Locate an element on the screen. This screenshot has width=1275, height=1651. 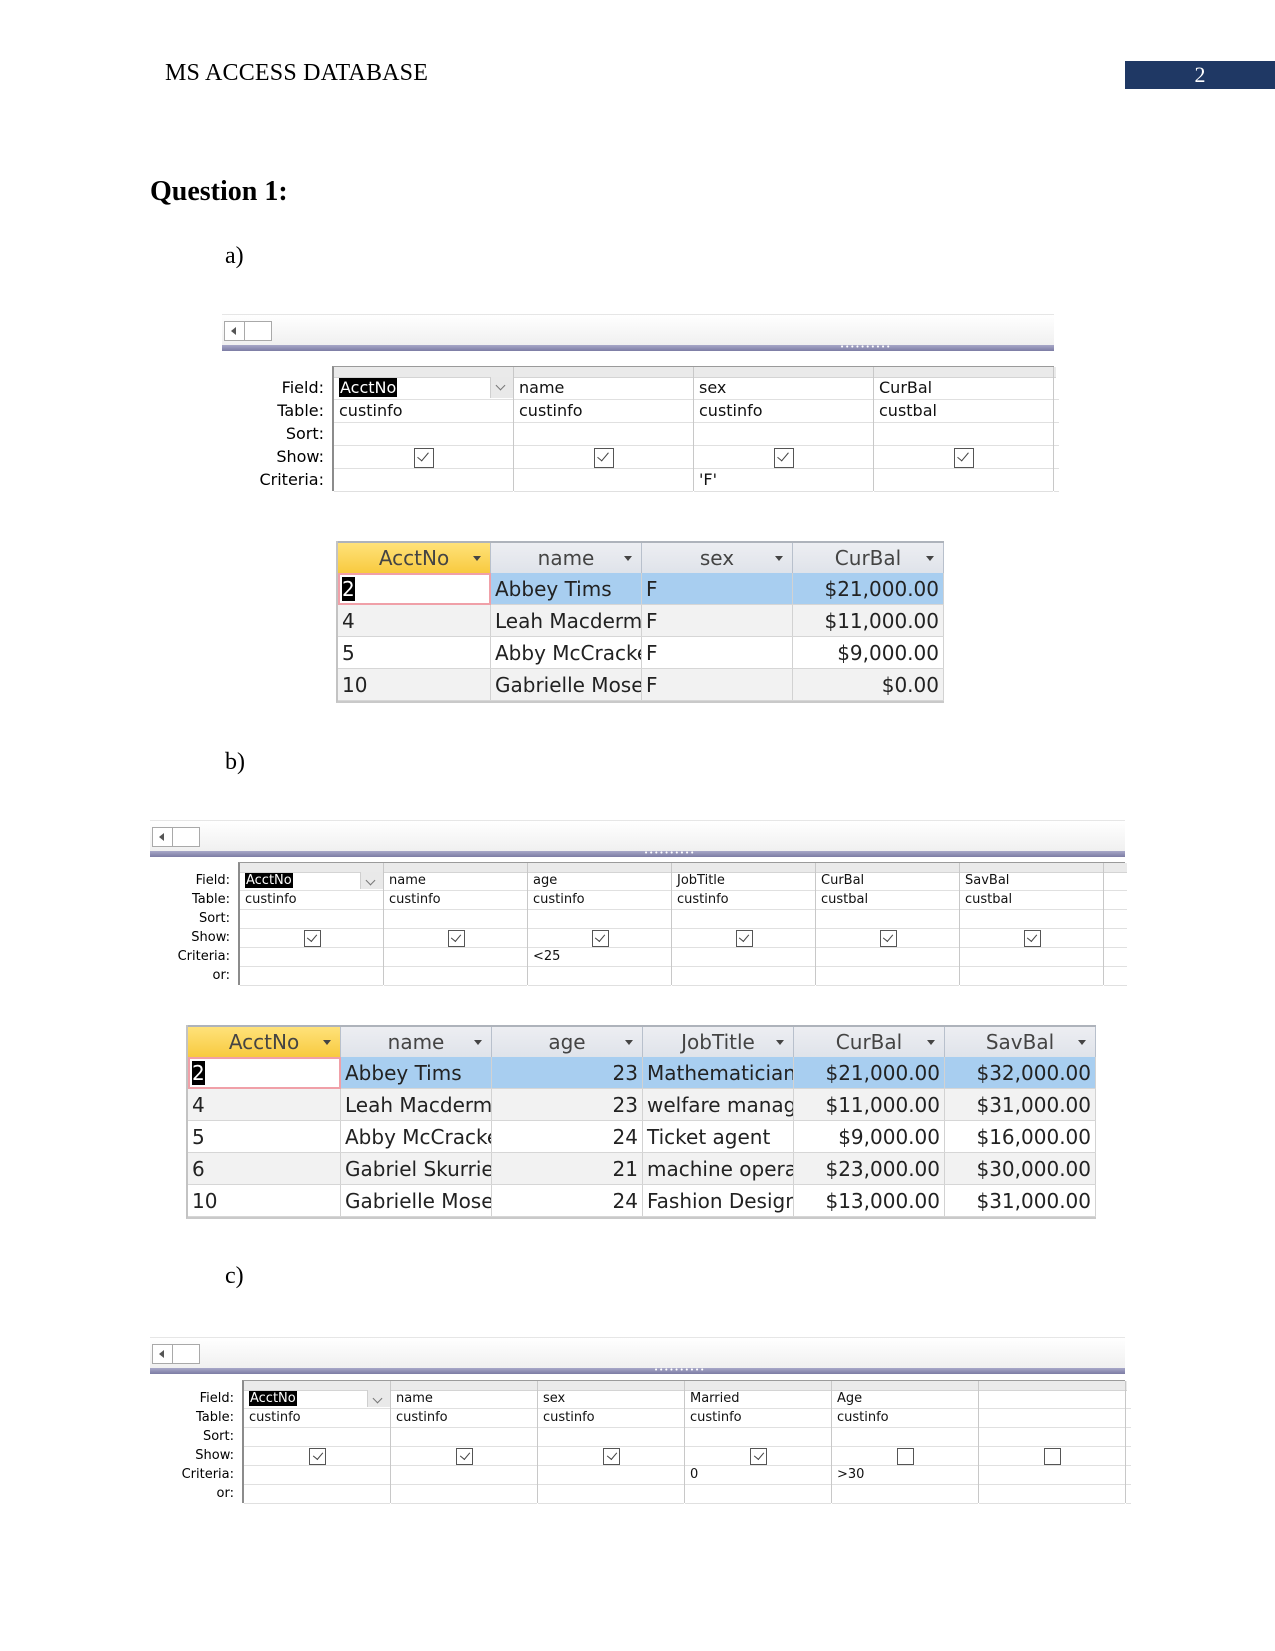
table-cell: $30,000.00 is located at coordinates (1020, 1168).